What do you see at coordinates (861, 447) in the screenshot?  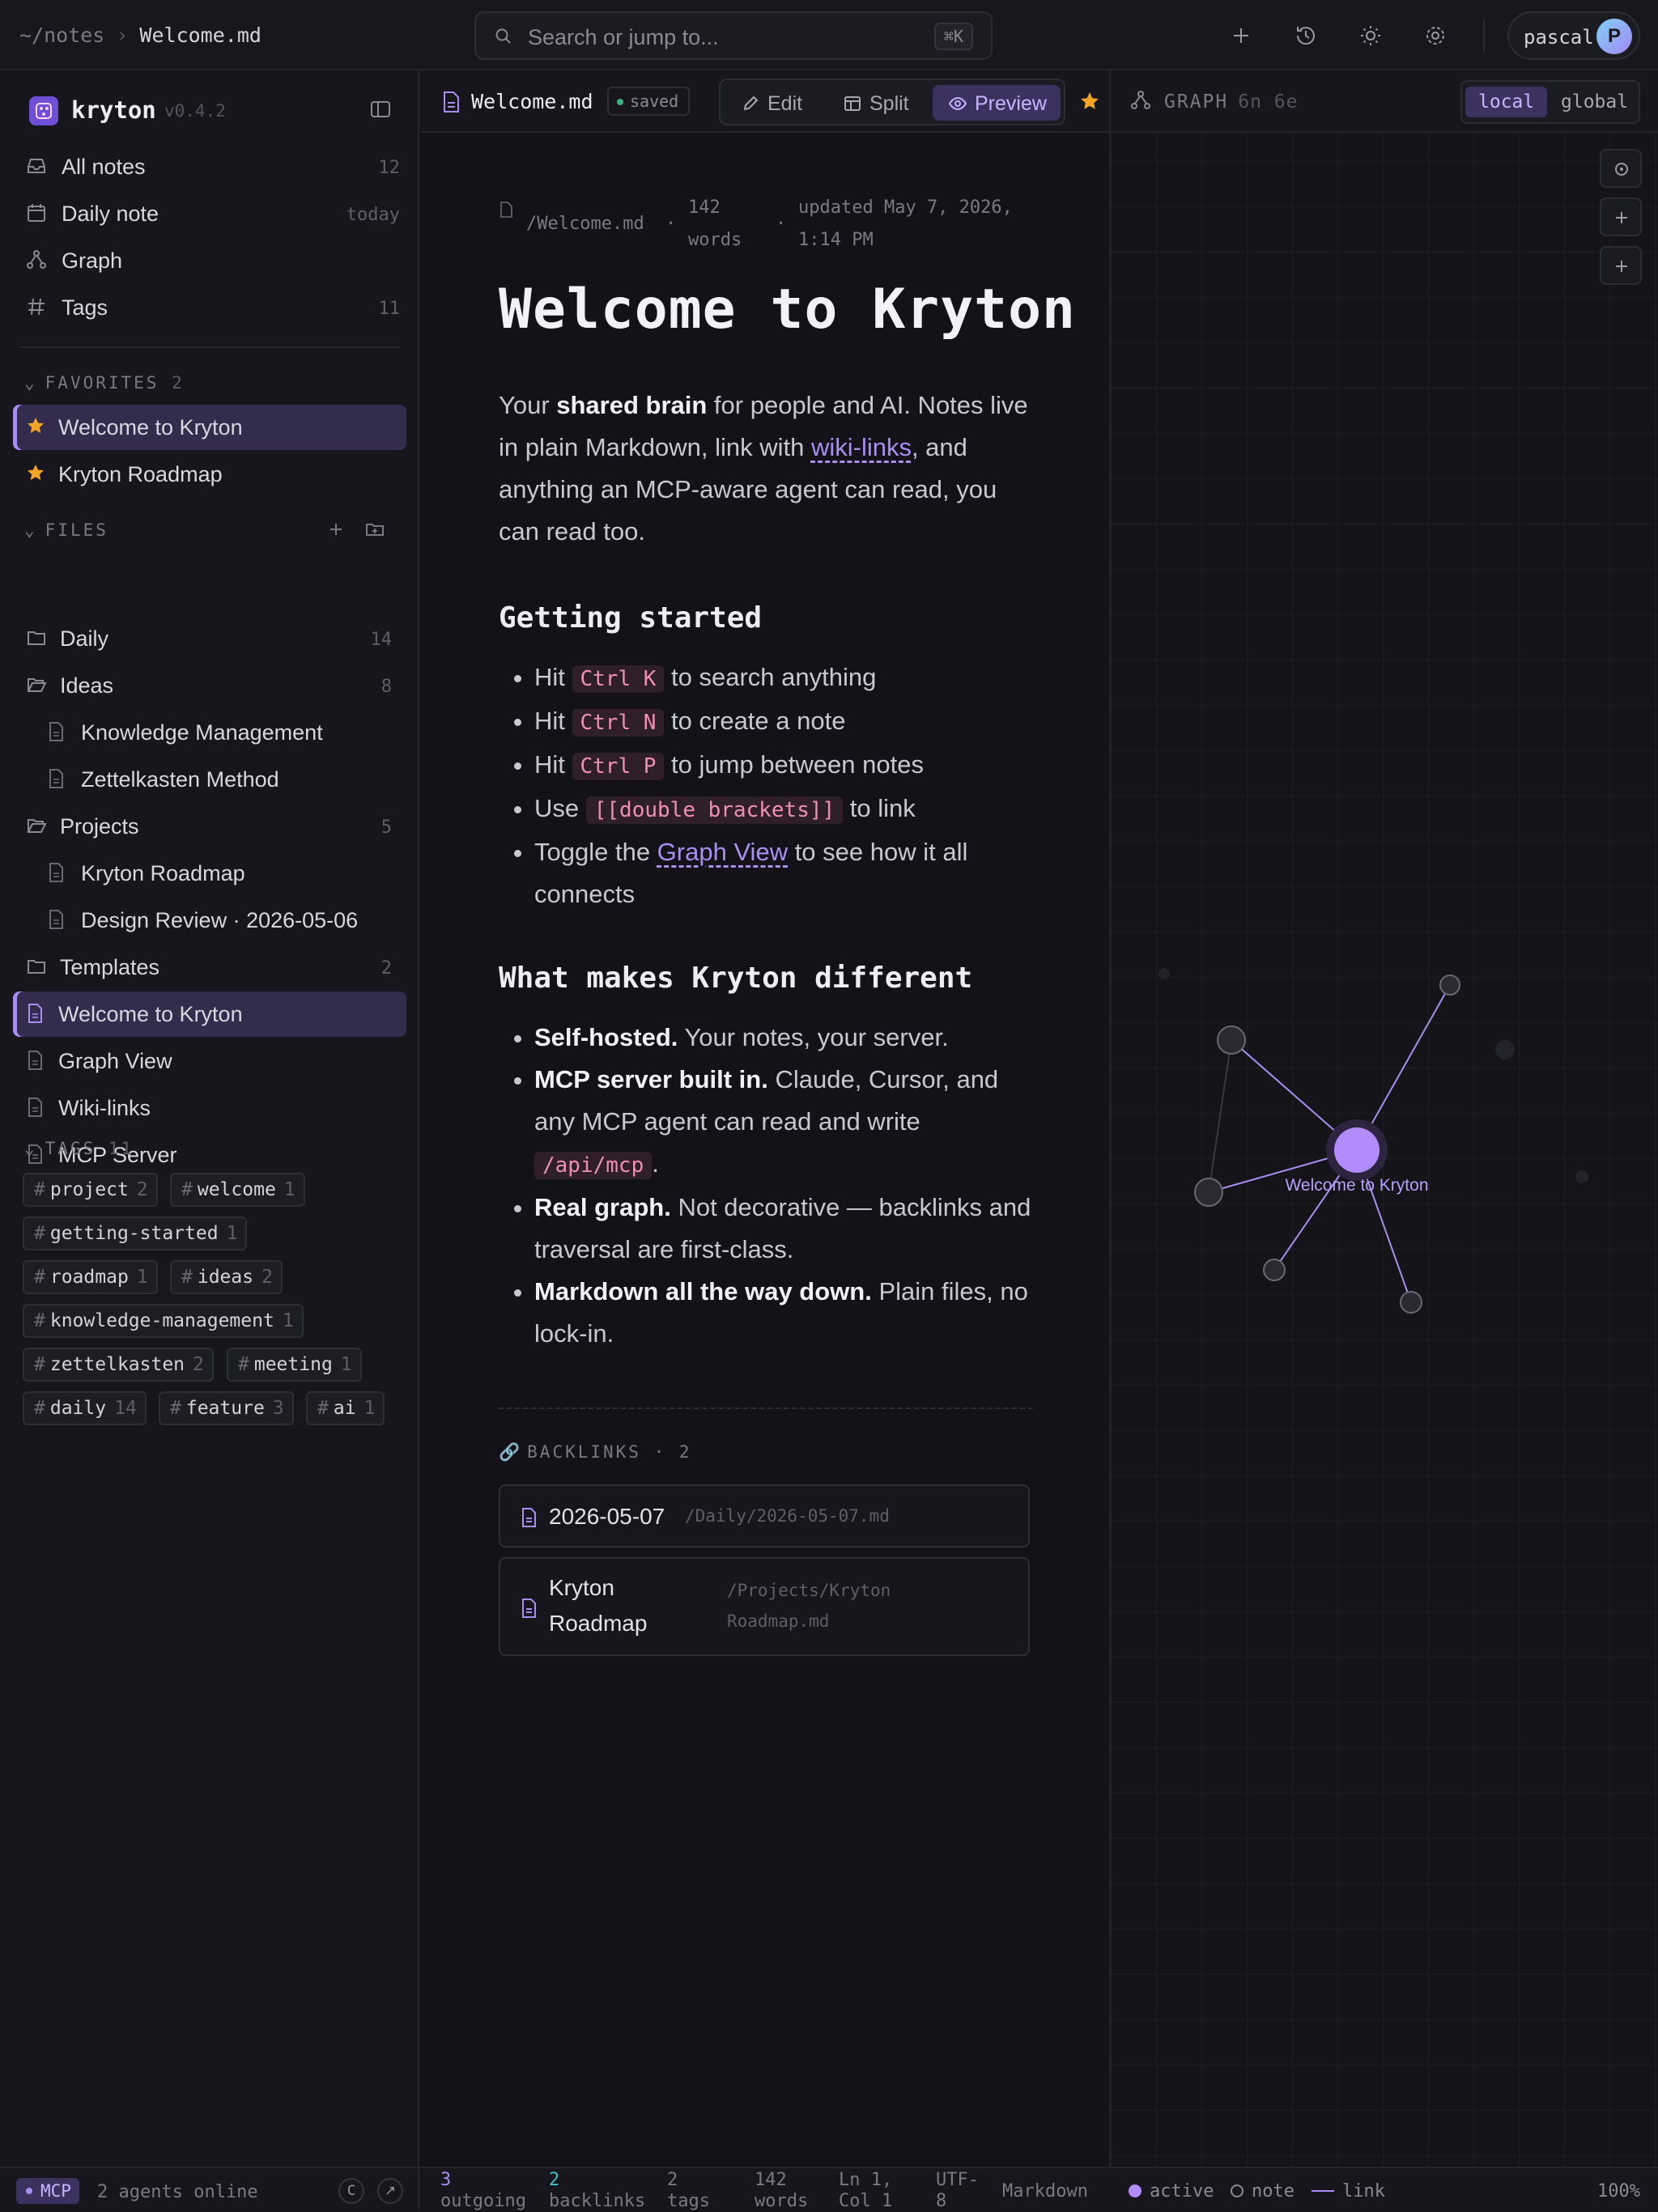 I see `wiki-links-link: wiki-links` at bounding box center [861, 447].